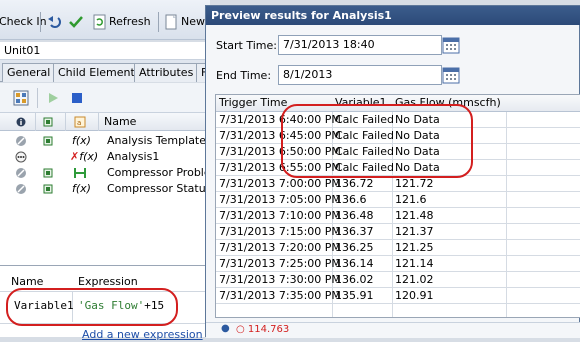 The width and height of the screenshot is (580, 342). Describe the element at coordinates (120, 121) in the screenshot. I see `grid-name-header: Name` at that location.